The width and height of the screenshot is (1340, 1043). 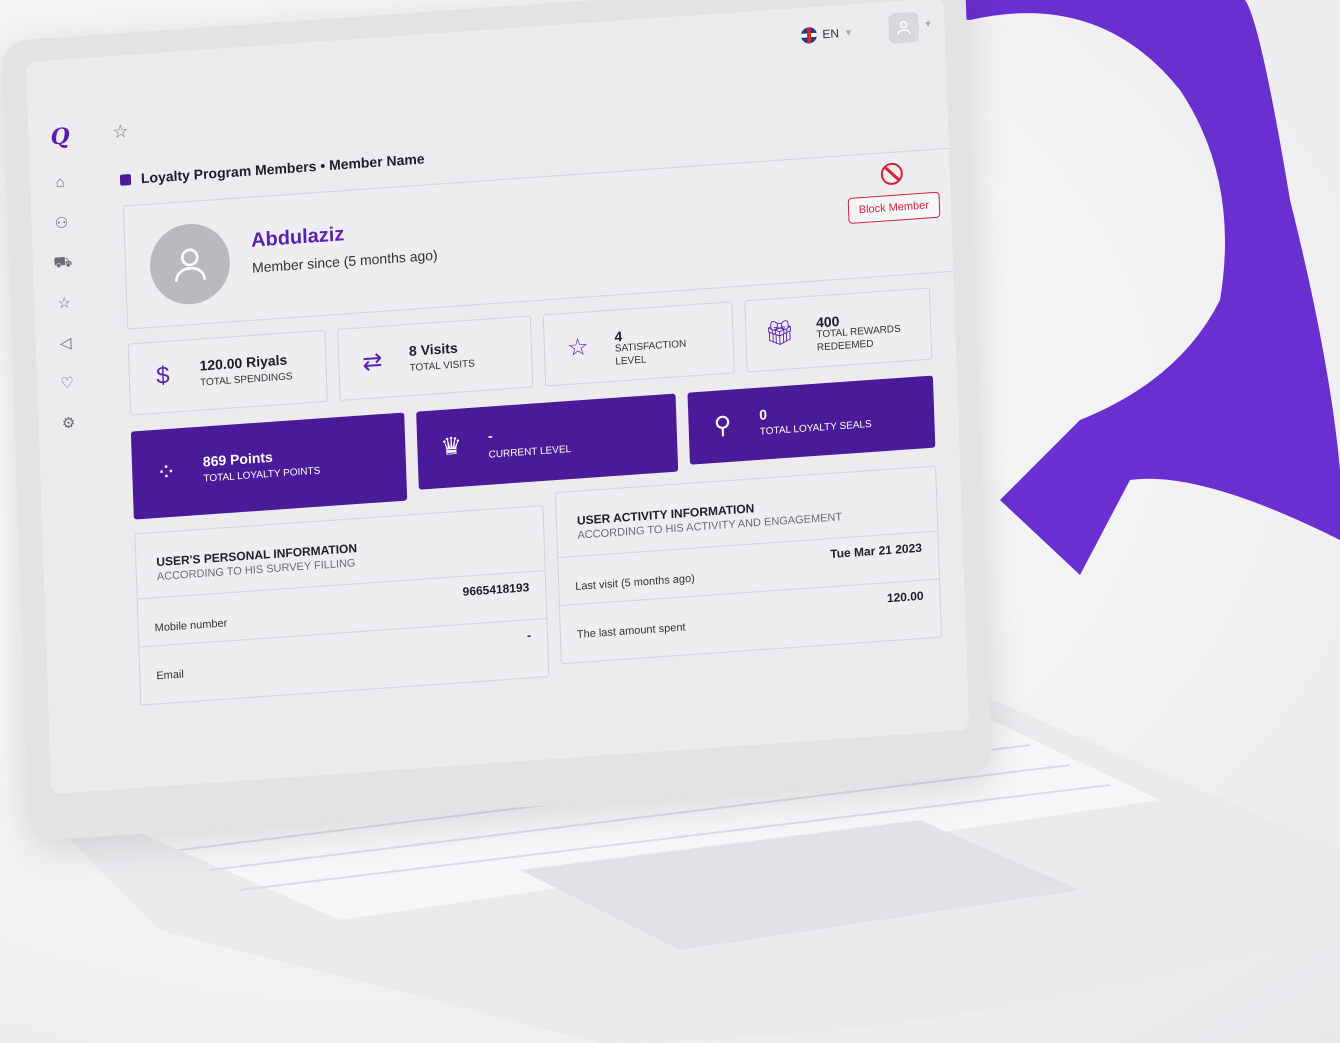 What do you see at coordinates (163, 375) in the screenshot?
I see `money-hand-icon: $` at bounding box center [163, 375].